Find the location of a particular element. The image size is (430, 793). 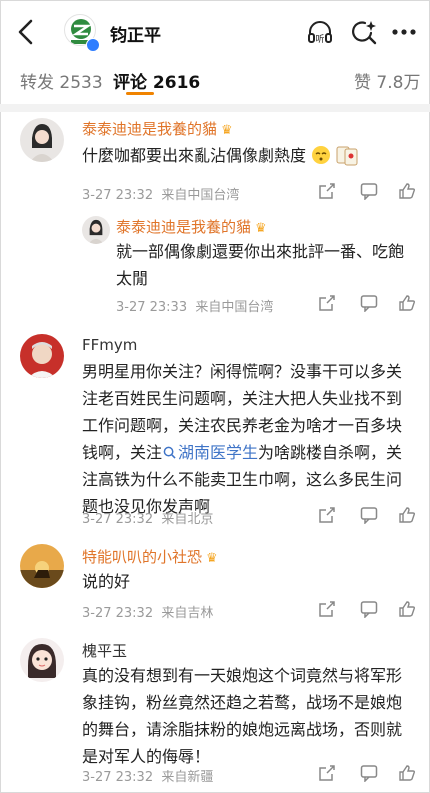

back-chevron-icon is located at coordinates (26, 32).